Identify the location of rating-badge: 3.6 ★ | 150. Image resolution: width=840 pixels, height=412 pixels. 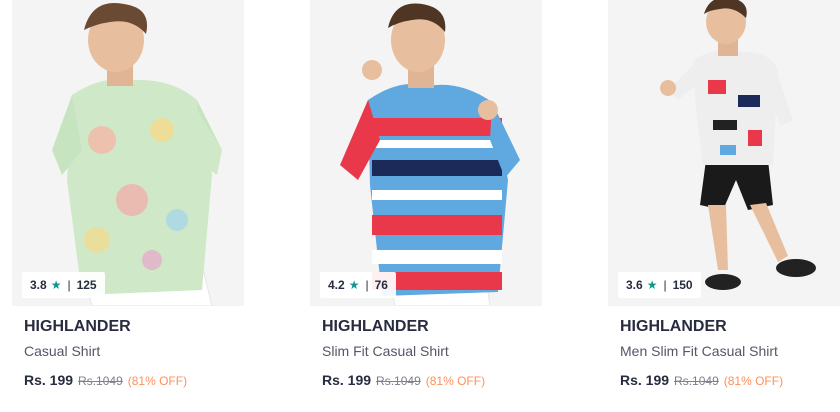
(659, 285).